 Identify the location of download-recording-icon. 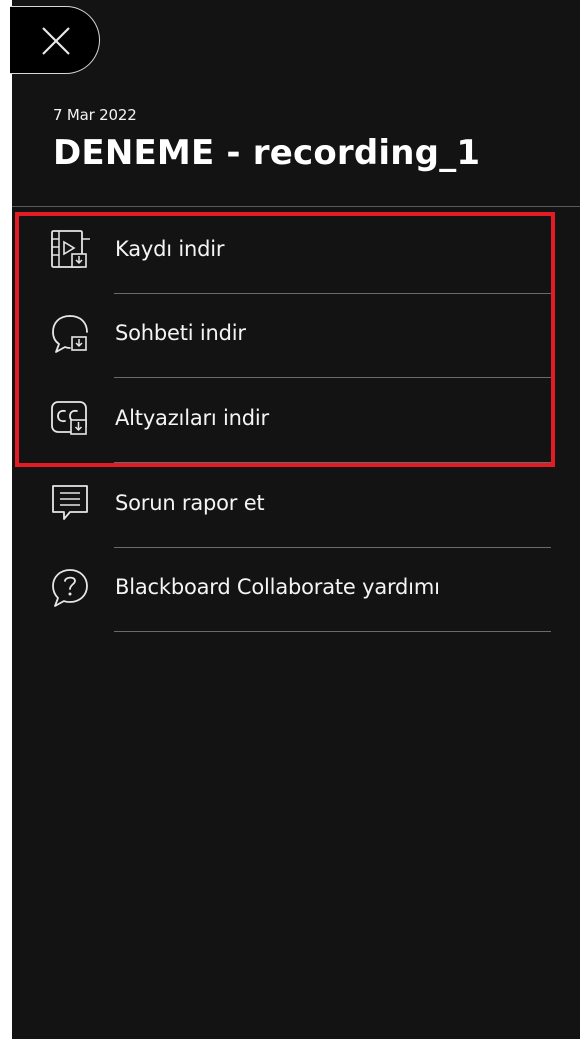
(70, 249).